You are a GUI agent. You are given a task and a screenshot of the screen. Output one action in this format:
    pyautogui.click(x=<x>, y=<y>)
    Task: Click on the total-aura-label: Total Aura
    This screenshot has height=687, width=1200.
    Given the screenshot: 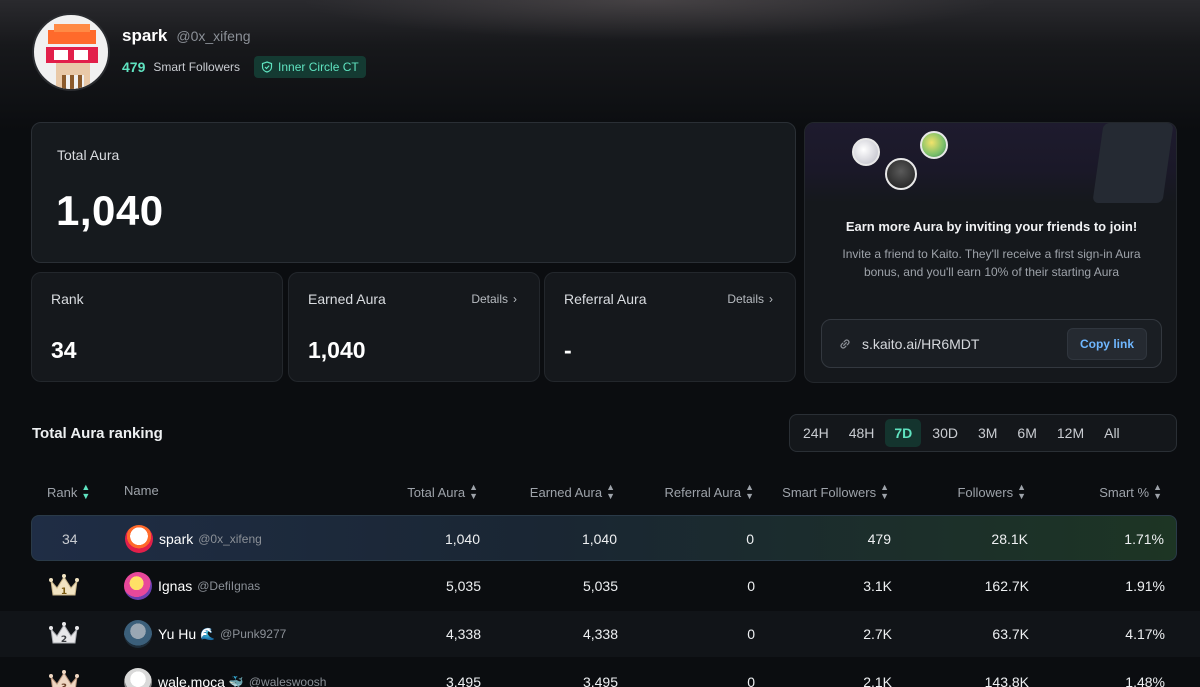 What is the action you would take?
    pyautogui.click(x=88, y=155)
    